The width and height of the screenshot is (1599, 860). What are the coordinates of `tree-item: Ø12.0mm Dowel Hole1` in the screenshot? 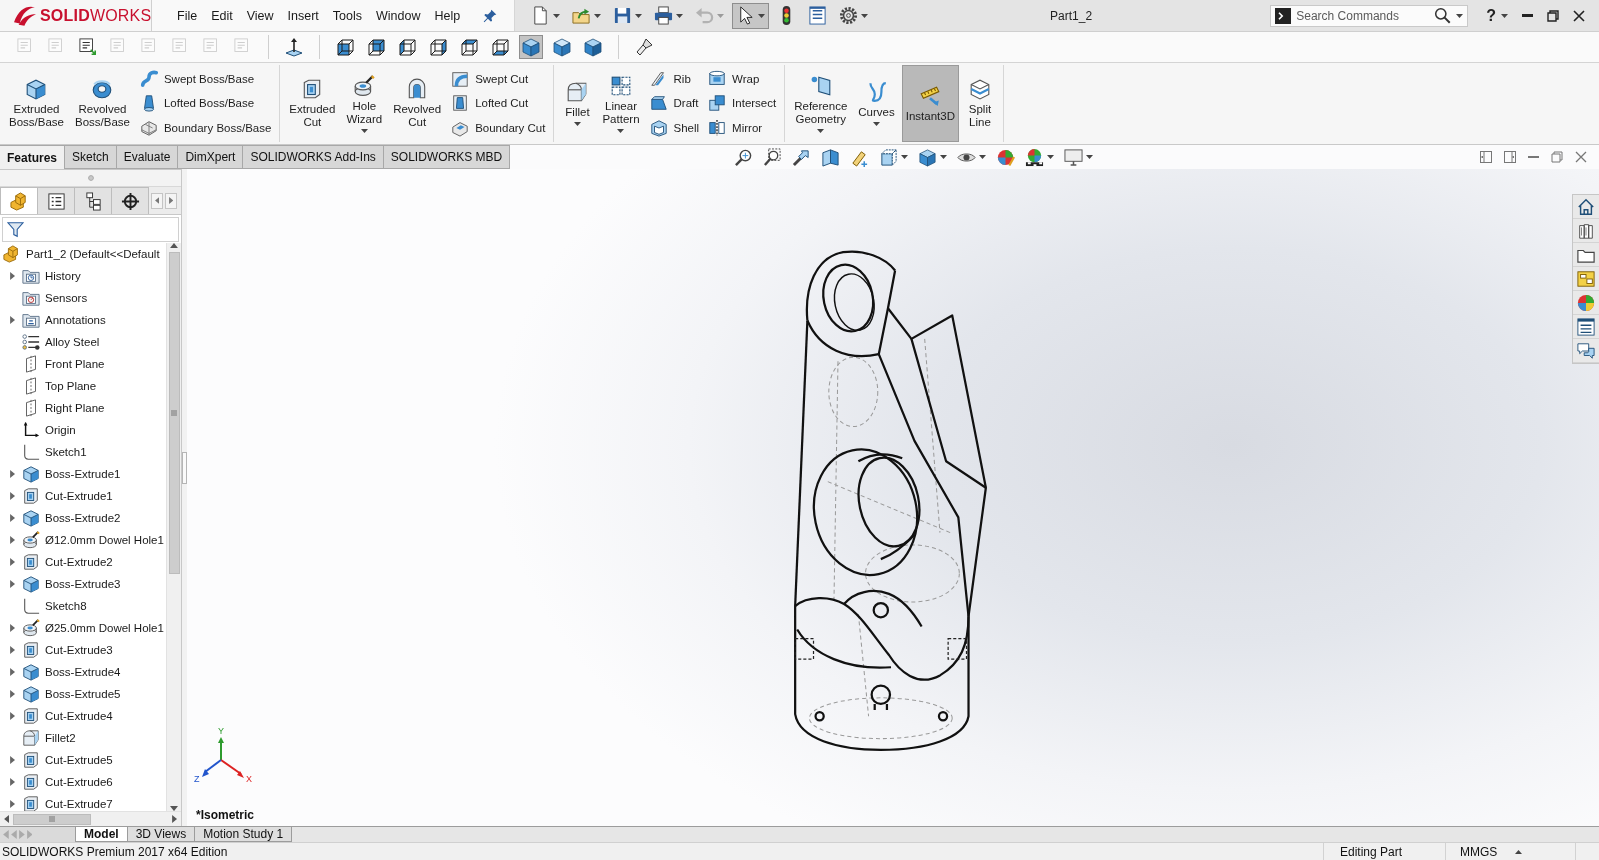 It's located at (83, 540).